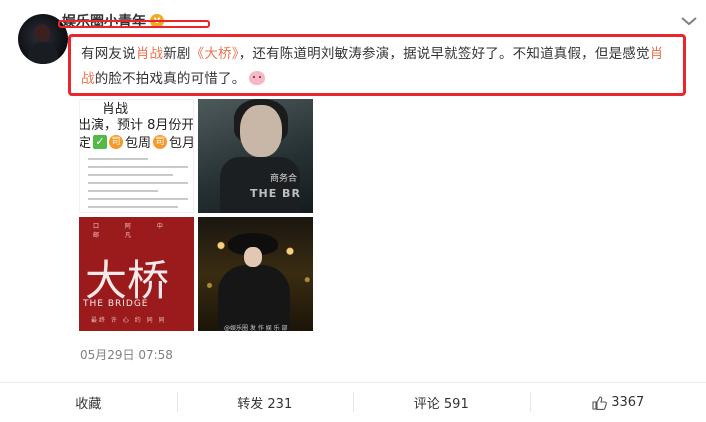 The height and width of the screenshot is (422, 706). What do you see at coordinates (257, 78) in the screenshot?
I see `pig-emoji-icon` at bounding box center [257, 78].